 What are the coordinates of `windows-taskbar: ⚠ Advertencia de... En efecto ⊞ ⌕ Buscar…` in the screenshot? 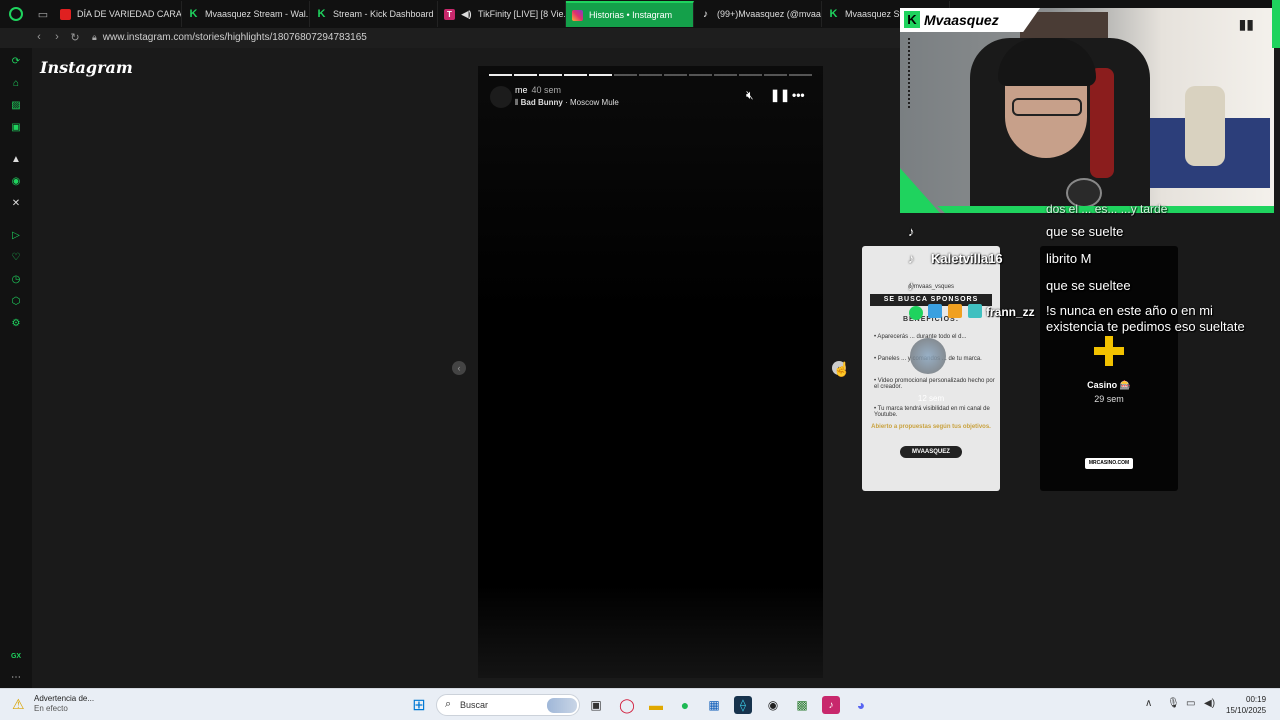 It's located at (640, 704).